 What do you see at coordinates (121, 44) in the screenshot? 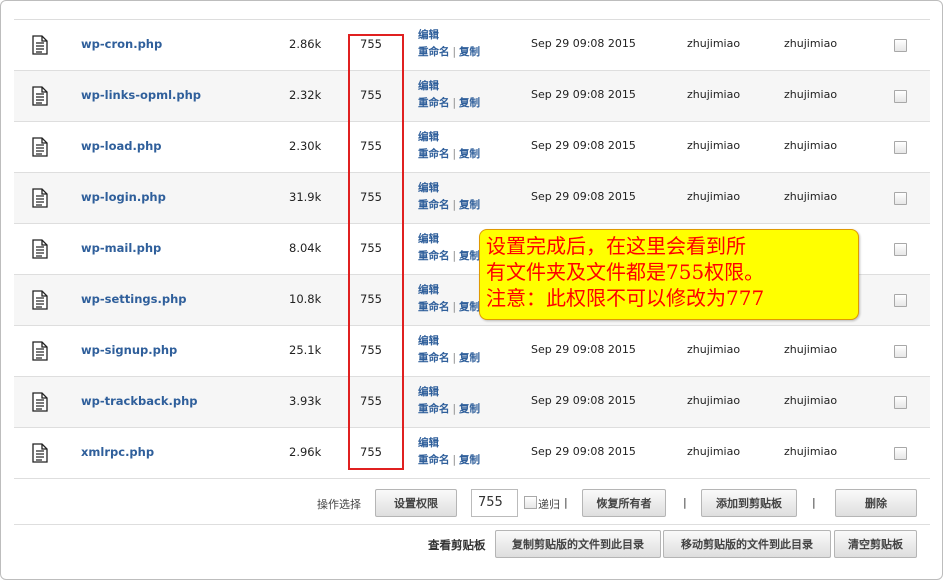
I see `file-name-link: wp-cron.php` at bounding box center [121, 44].